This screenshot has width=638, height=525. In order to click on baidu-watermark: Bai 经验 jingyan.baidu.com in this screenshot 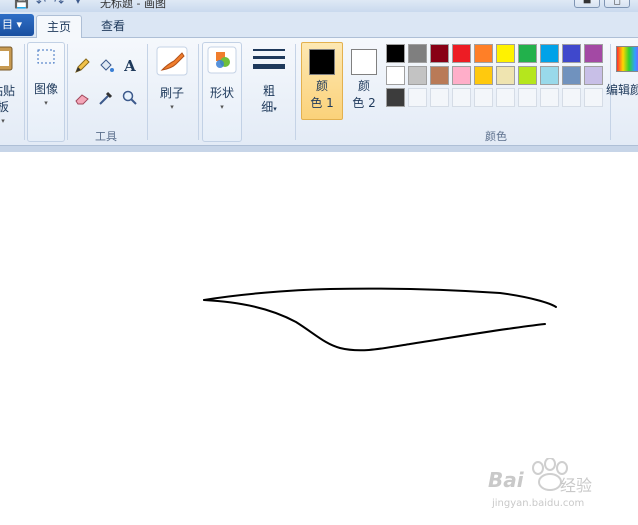, I will do `click(548, 487)`.